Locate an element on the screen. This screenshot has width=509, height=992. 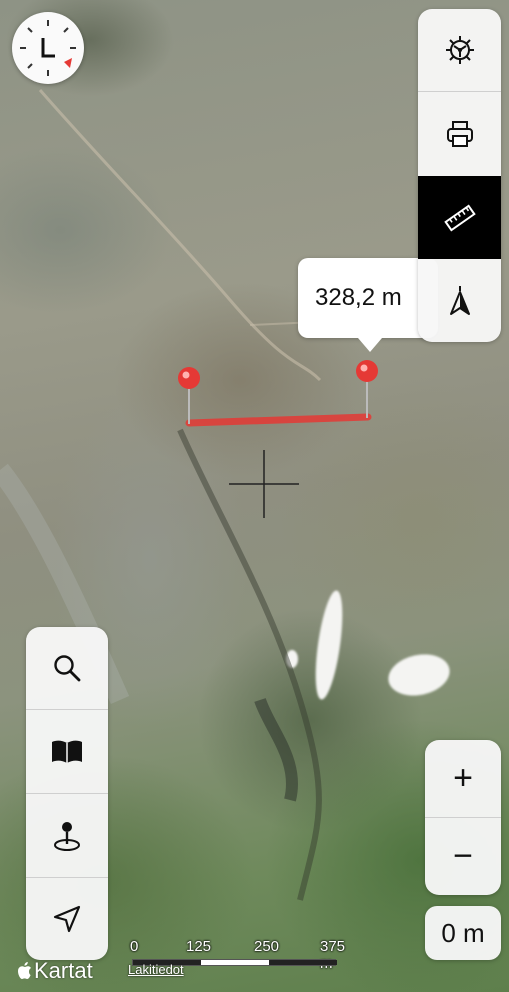
book-icon is located at coordinates (67, 751).